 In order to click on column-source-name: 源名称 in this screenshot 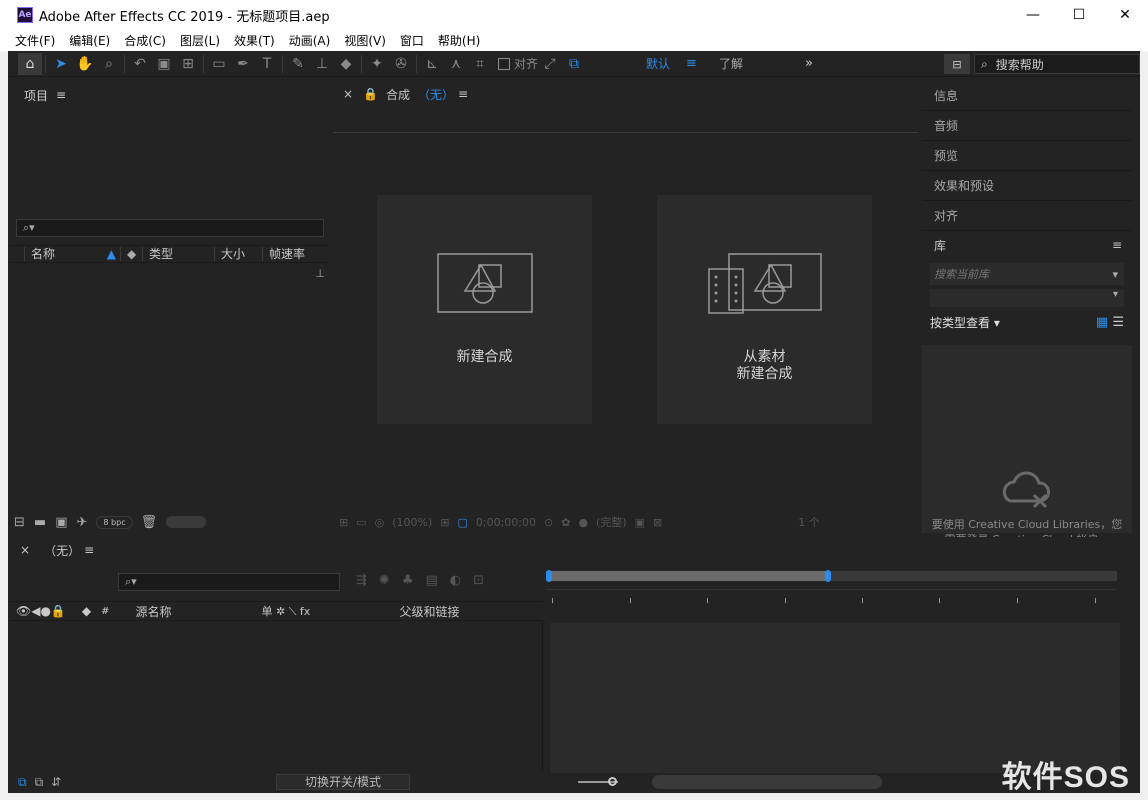, I will do `click(199, 611)`.